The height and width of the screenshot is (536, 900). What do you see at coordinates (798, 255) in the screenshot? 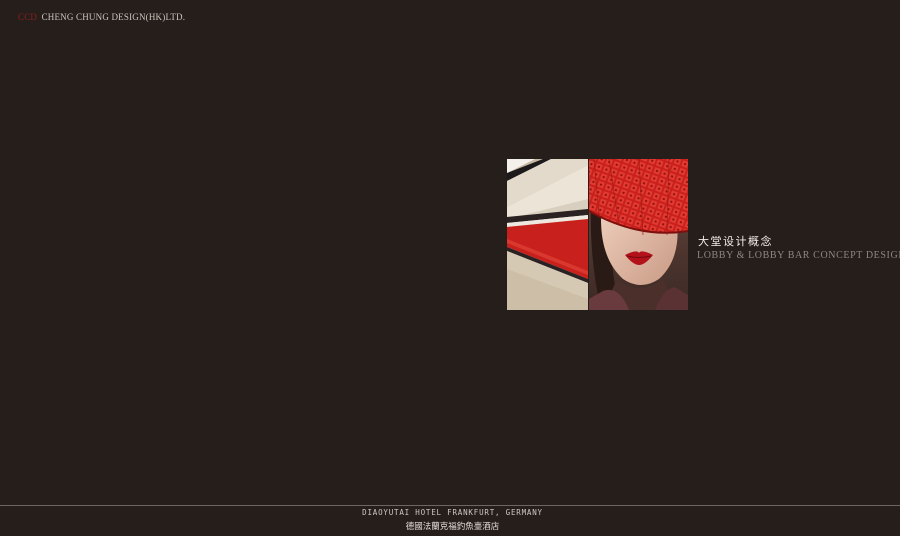
I see `section-title-english: LOBBY & LOBBY BAR CONCEPT DESIGN` at bounding box center [798, 255].